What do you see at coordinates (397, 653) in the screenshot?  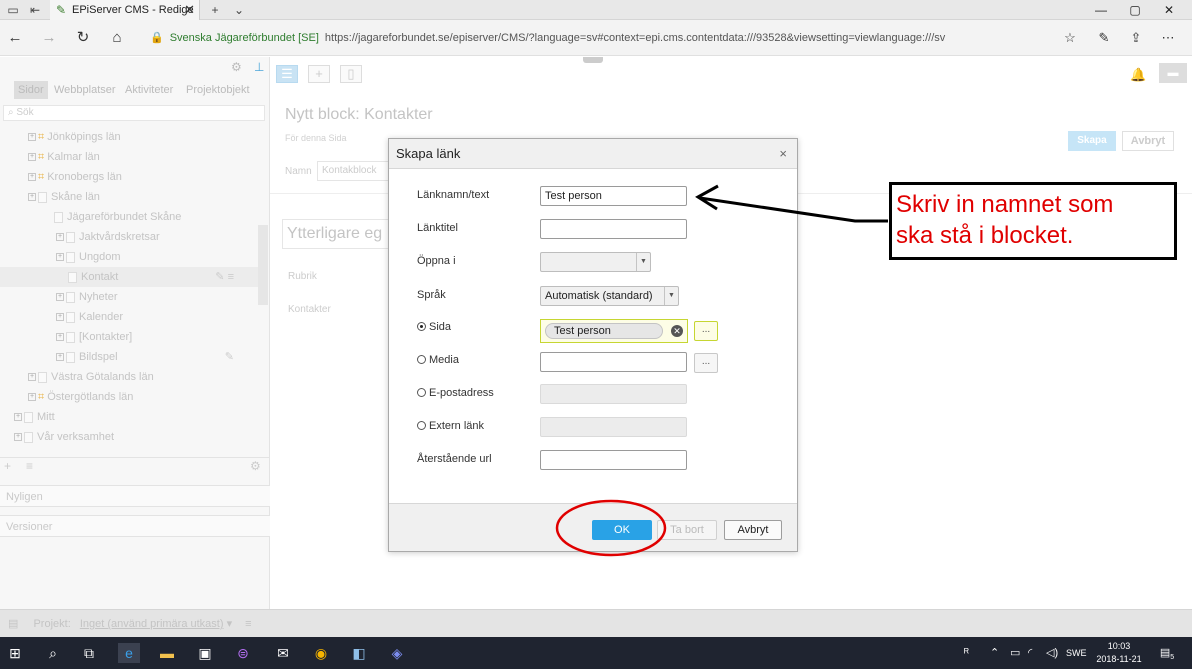 I see `app-icon: ◈` at bounding box center [397, 653].